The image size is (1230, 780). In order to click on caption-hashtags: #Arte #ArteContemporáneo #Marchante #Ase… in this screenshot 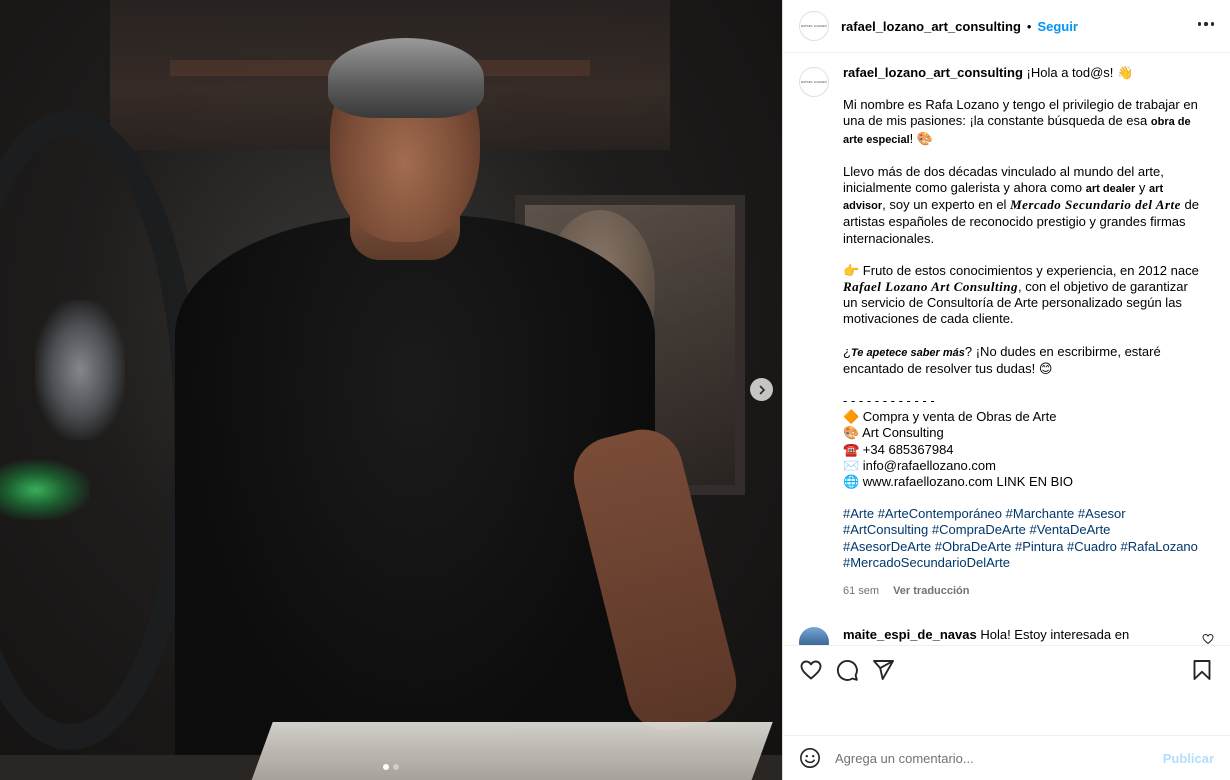, I will do `click(1022, 538)`.